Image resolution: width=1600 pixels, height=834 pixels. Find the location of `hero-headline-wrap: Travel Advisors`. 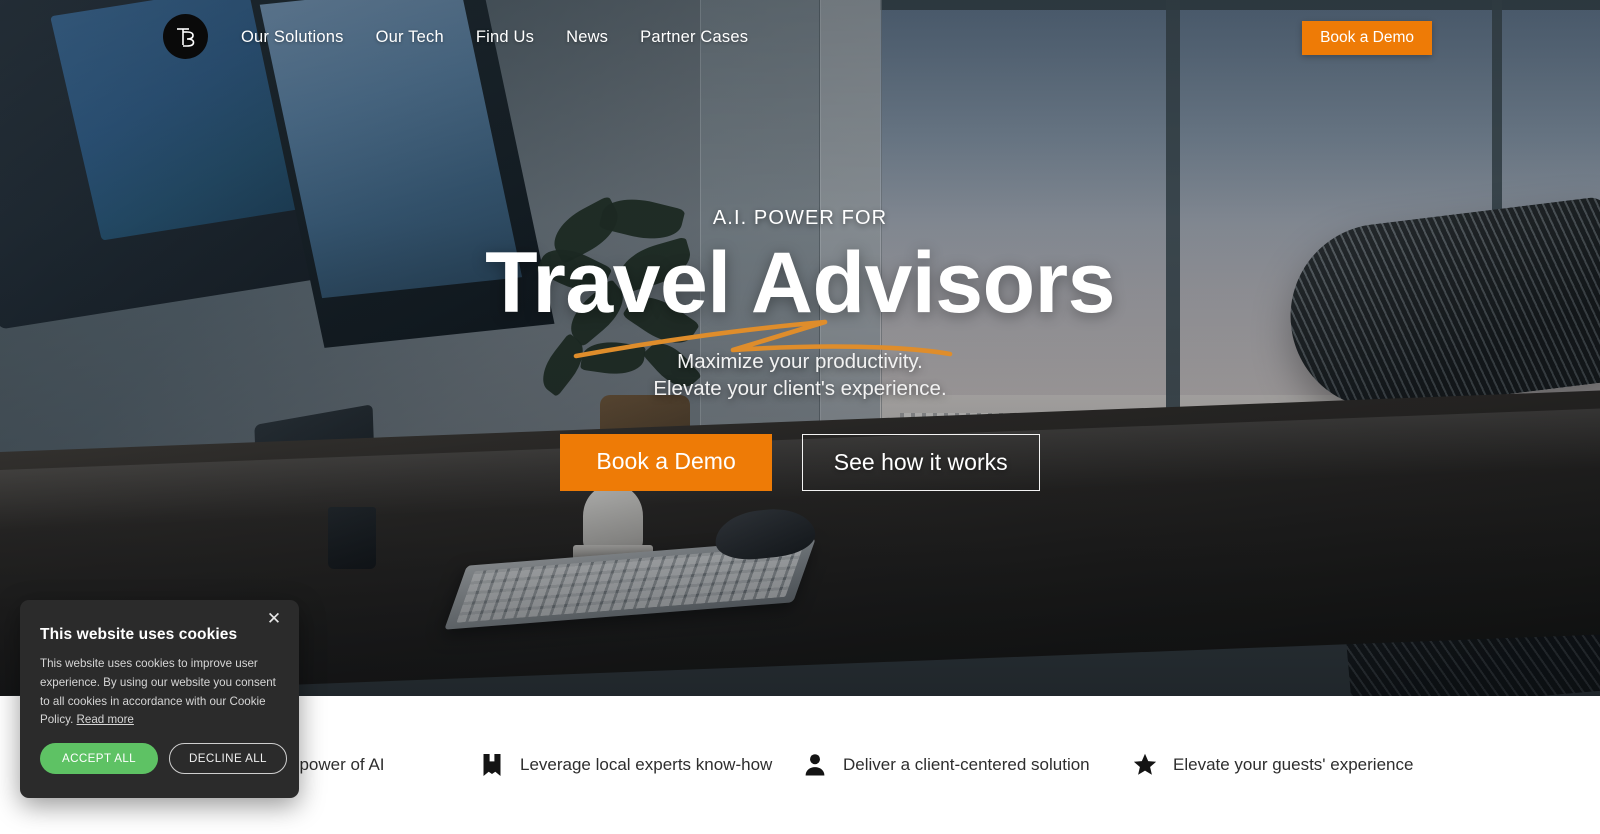

hero-headline-wrap: Travel Advisors is located at coordinates (800, 297).